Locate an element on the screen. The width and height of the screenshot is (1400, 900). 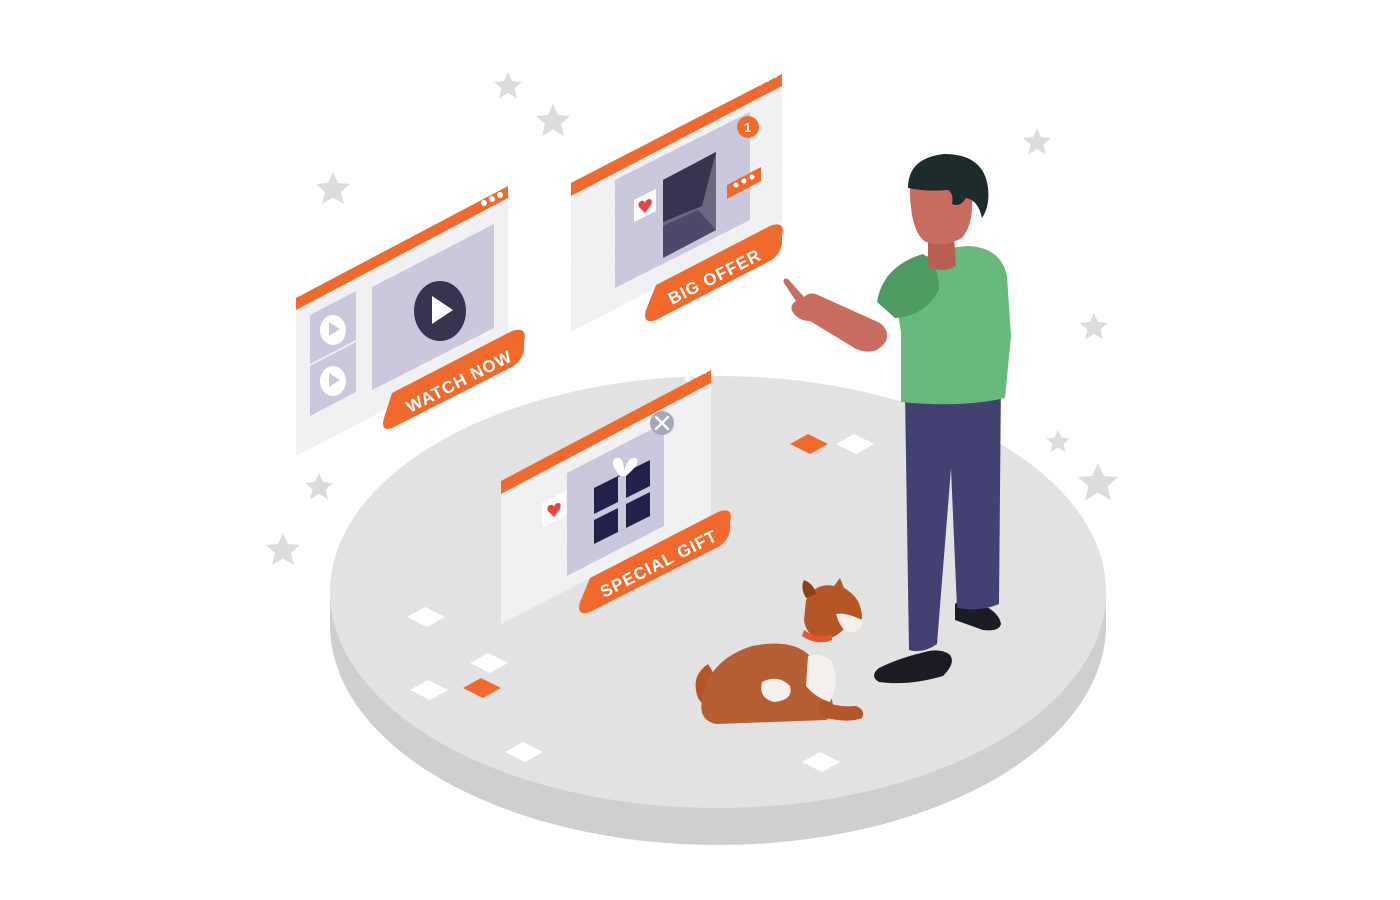
watch-now-card: WATCH NOW is located at coordinates (410, 321).